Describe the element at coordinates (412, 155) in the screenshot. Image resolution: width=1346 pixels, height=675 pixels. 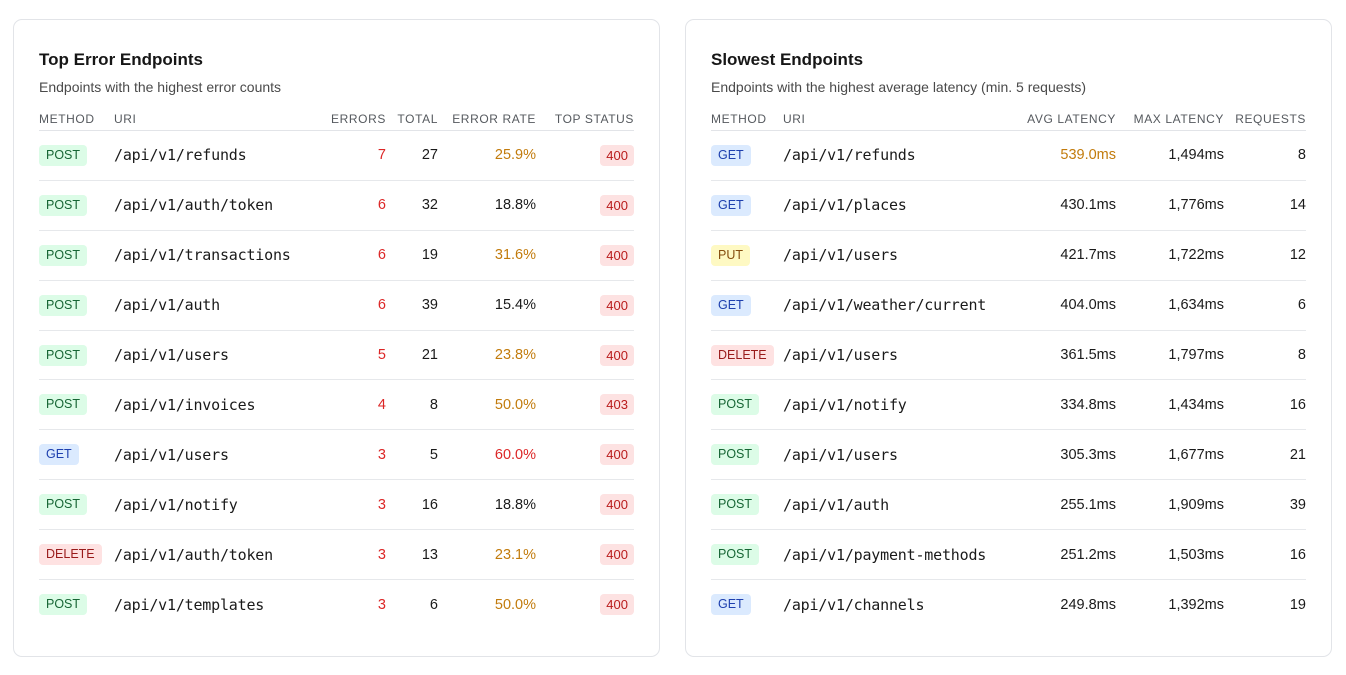
I see `total-cell: 27` at that location.